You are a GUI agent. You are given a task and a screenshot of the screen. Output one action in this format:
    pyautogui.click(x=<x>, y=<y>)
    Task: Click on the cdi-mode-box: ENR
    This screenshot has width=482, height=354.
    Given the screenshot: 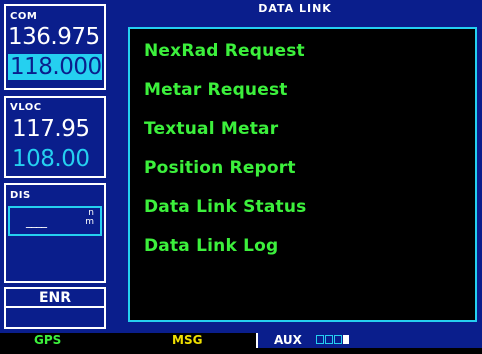 What is the action you would take?
    pyautogui.click(x=55, y=308)
    